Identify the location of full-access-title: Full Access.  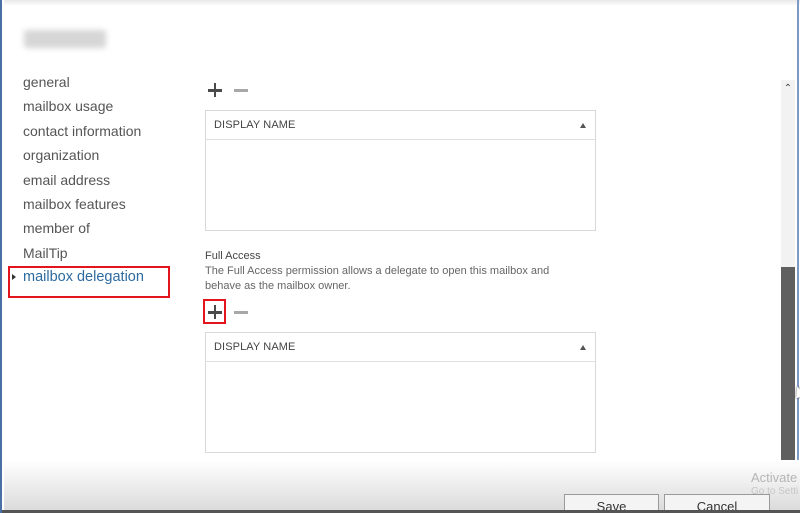
(233, 256).